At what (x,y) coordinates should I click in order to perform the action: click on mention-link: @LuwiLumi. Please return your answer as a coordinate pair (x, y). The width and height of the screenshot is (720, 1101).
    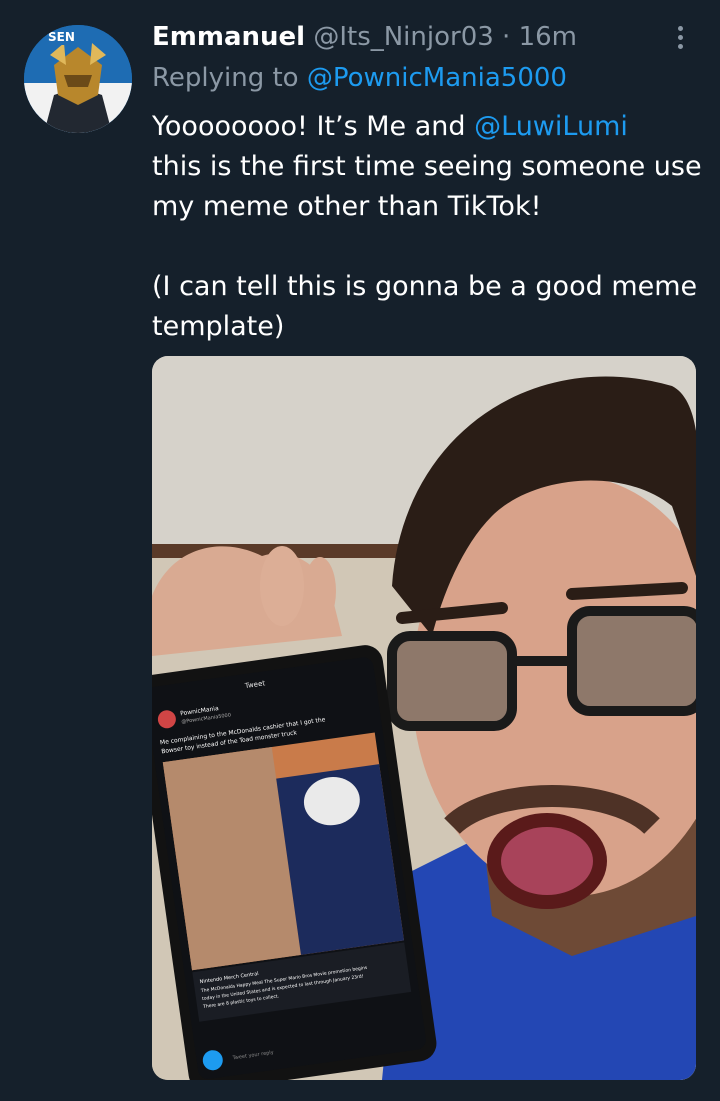
    Looking at the image, I should click on (551, 126).